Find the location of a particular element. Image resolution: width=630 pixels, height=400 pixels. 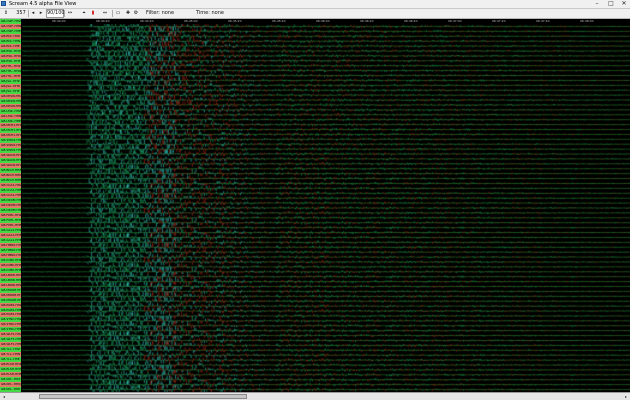

trigger-button: ⌖ is located at coordinates (84, 13).